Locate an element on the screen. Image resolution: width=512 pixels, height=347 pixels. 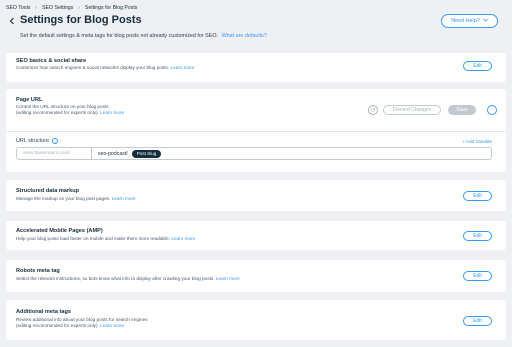
add-variable-button: + Add Variable is located at coordinates (477, 141).